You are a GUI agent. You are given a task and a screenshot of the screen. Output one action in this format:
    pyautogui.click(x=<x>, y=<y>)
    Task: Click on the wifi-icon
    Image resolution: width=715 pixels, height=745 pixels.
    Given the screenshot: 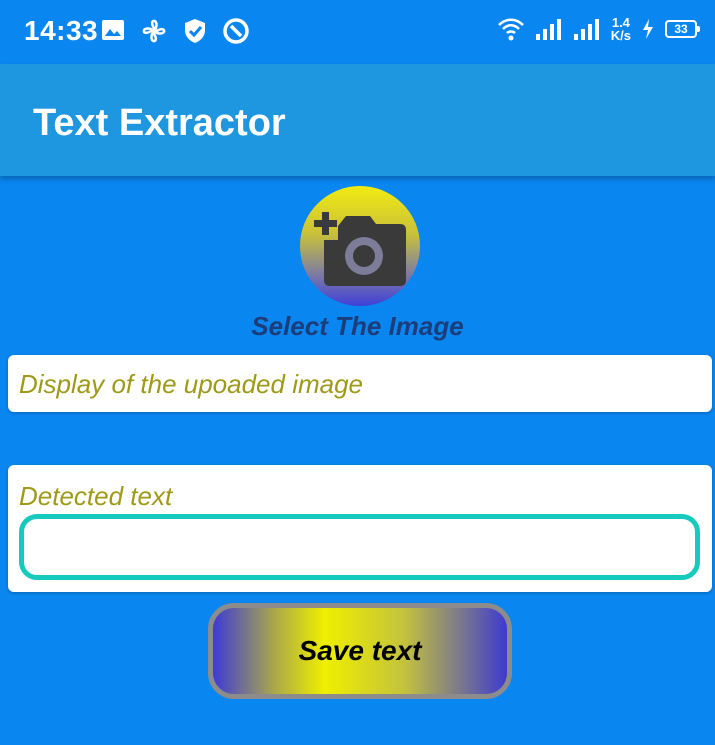 What is the action you would take?
    pyautogui.click(x=510, y=29)
    